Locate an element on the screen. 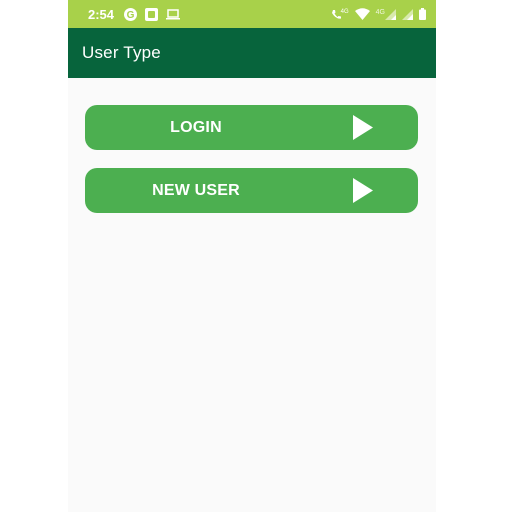  status-bar: 2:54 G 4G 4G is located at coordinates (252, 14).